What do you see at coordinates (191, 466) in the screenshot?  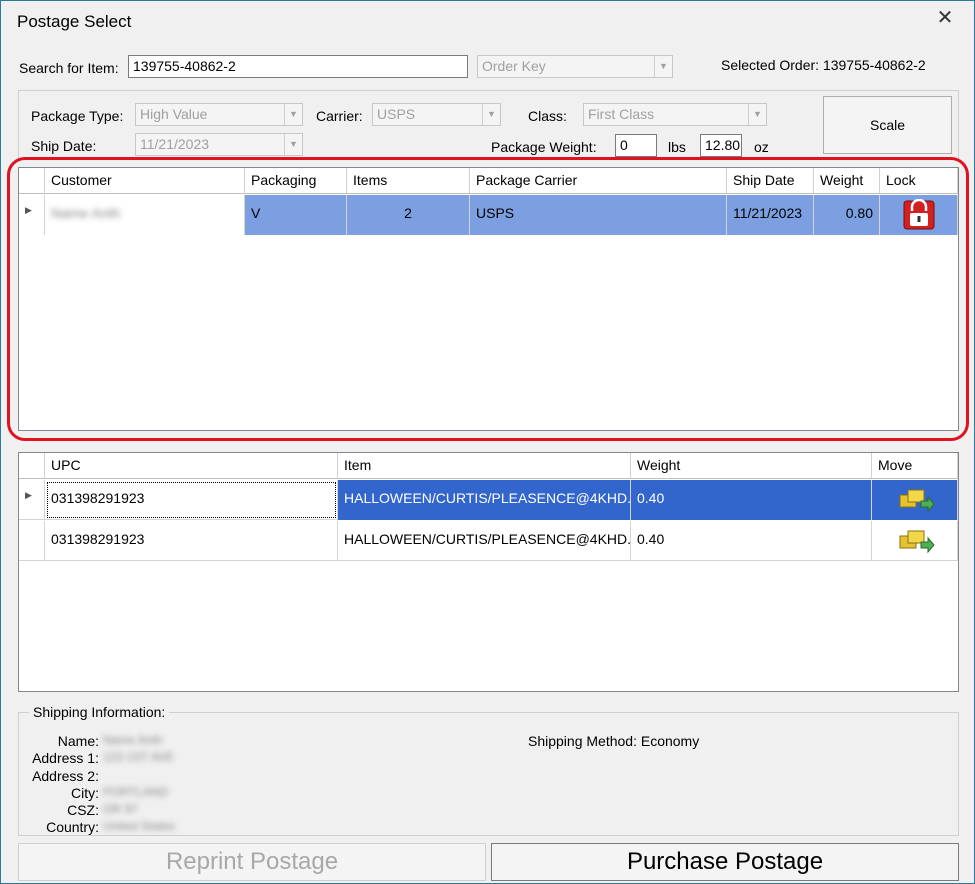 I see `header-upc: UPC` at bounding box center [191, 466].